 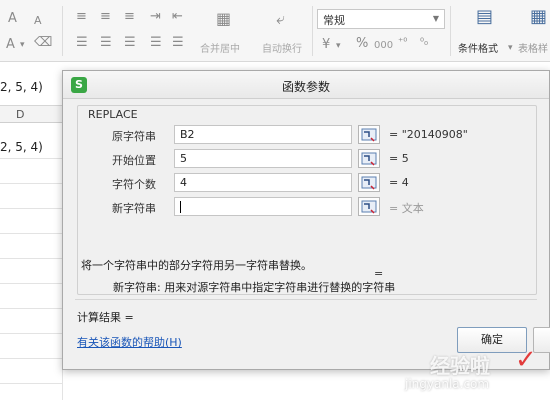 What do you see at coordinates (43, 43) in the screenshot?
I see `eraser-icon: ⌫` at bounding box center [43, 43].